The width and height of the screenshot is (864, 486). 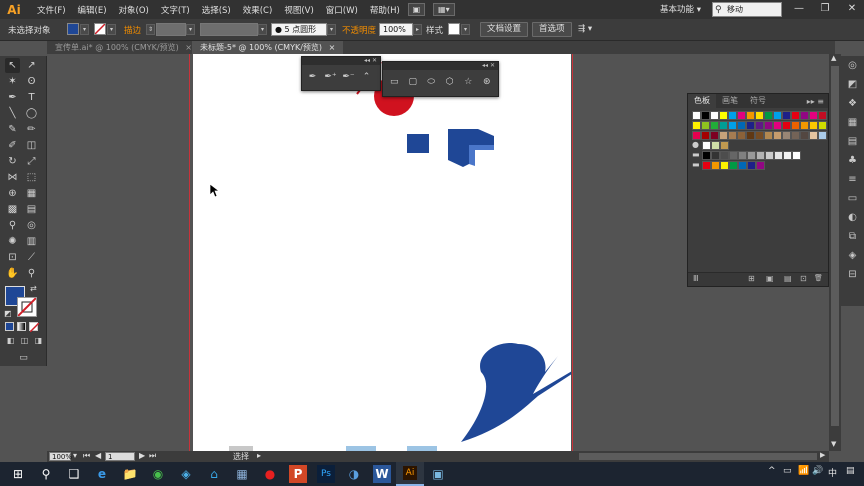 What do you see at coordinates (394, 81) in the screenshot?
I see `rectangle-tool-icon: ▭` at bounding box center [394, 81].